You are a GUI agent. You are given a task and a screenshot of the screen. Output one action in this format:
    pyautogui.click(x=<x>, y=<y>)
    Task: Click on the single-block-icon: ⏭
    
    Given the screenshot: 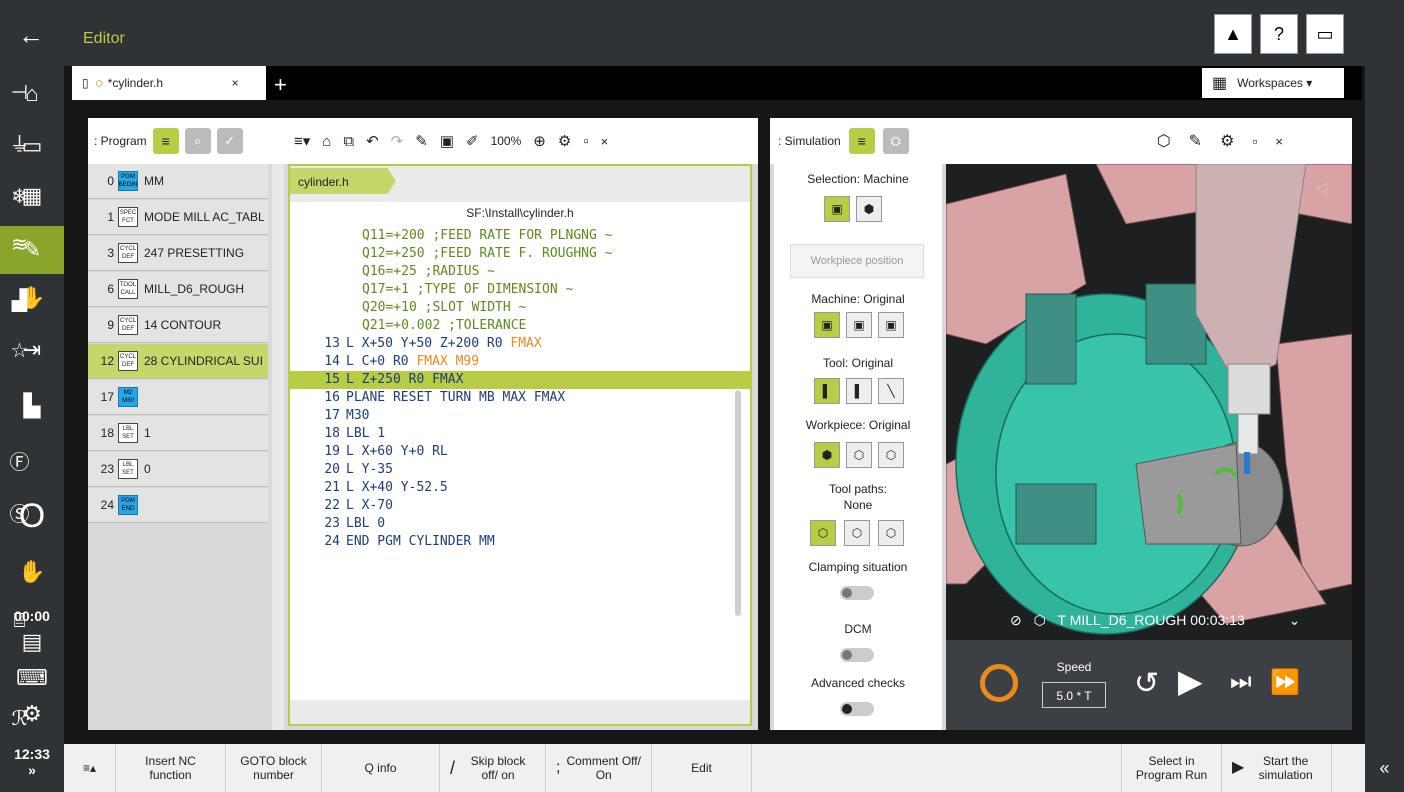 What is the action you would take?
    pyautogui.click(x=1241, y=682)
    